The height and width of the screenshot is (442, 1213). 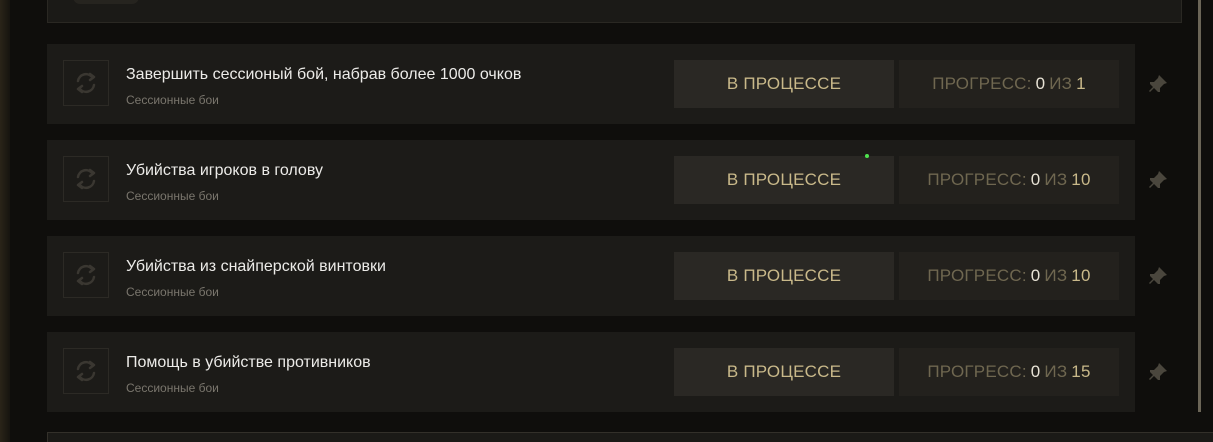 What do you see at coordinates (867, 156) in the screenshot?
I see `cursor-dot` at bounding box center [867, 156].